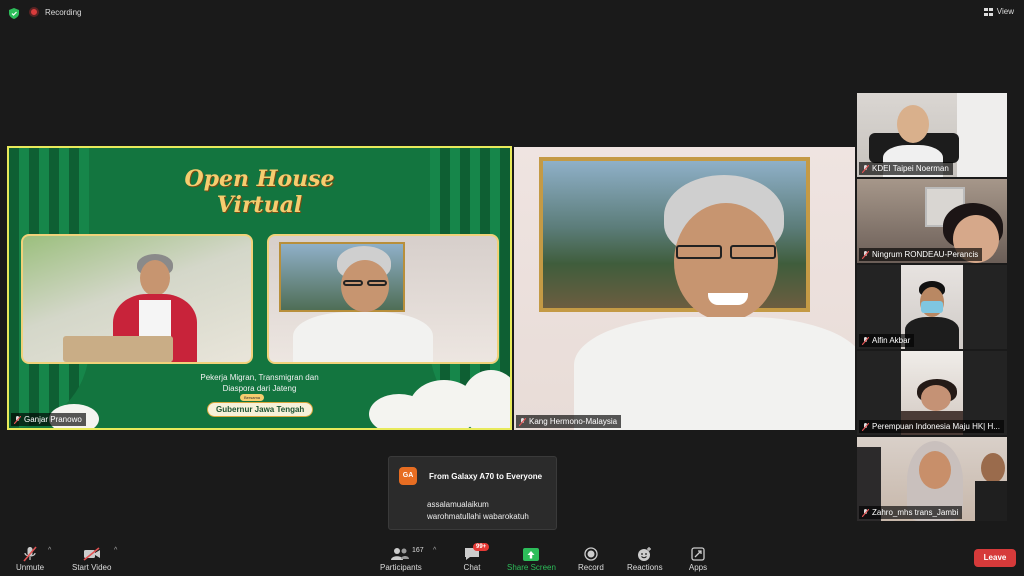  What do you see at coordinates (259, 205) in the screenshot?
I see `share-title-line2: Virtual` at bounding box center [259, 205].